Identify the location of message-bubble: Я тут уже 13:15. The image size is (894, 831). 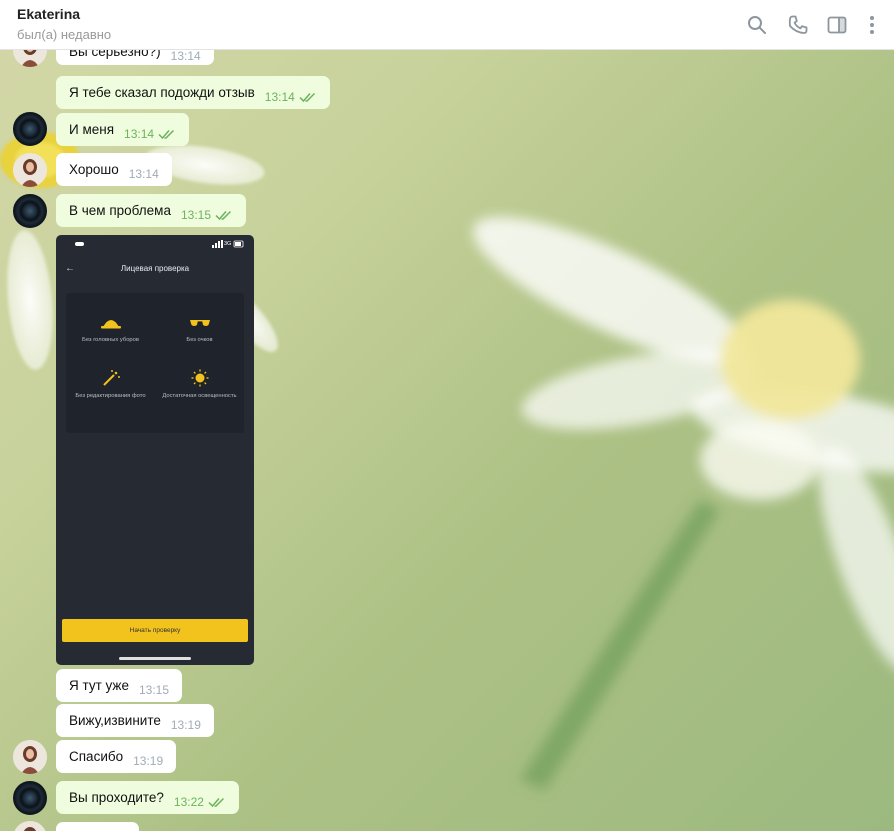
(119, 685).